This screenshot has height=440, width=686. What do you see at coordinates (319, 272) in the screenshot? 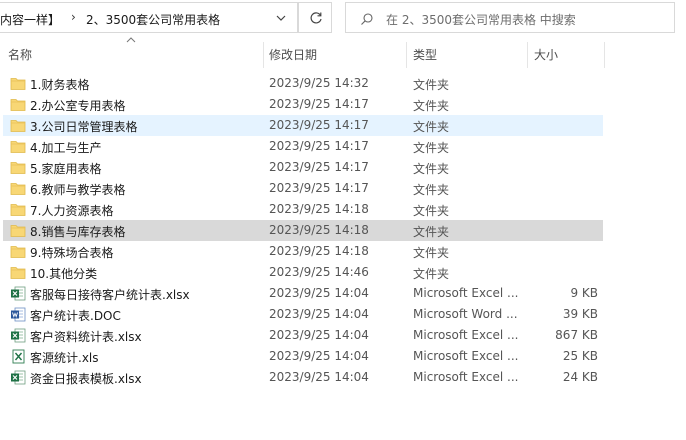
I see `file-date: 2023/9/25 14:46` at bounding box center [319, 272].